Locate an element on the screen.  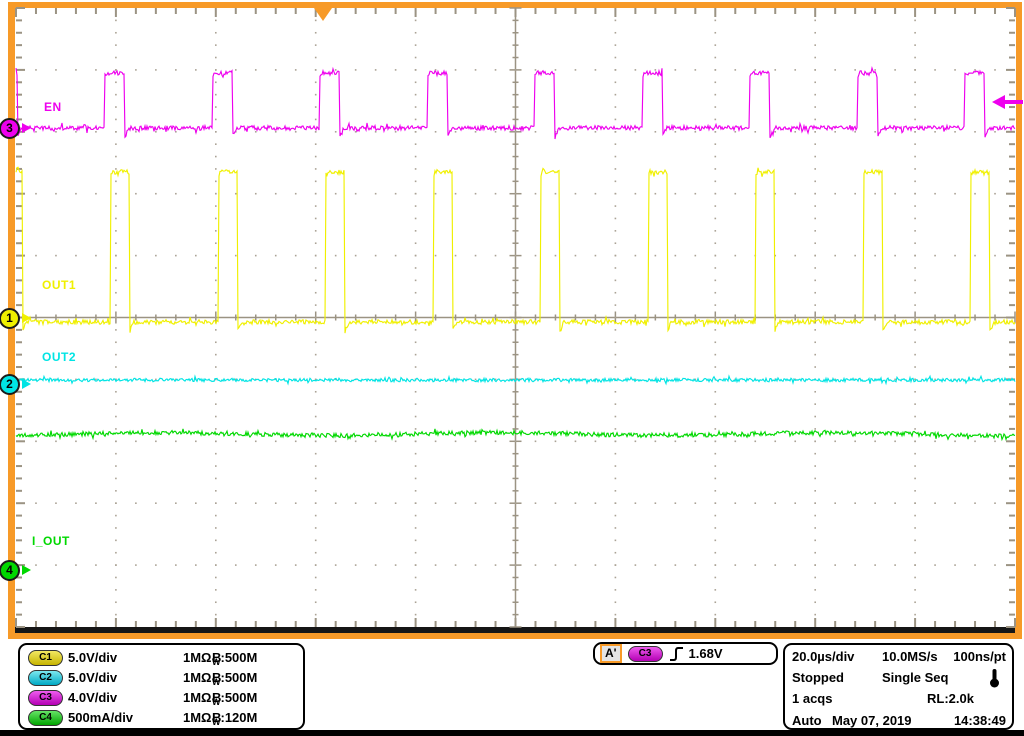
channel-2-impedance: 1MΩ is located at coordinates (197, 677).